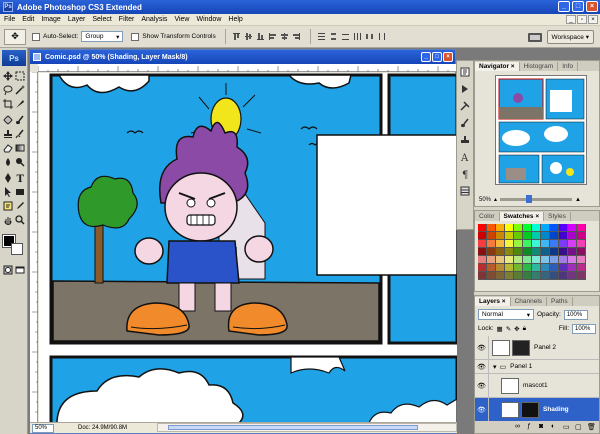 The width and height of the screenshot is (600, 434). I want to click on tab-swatches: Swatches ×, so click(522, 216).